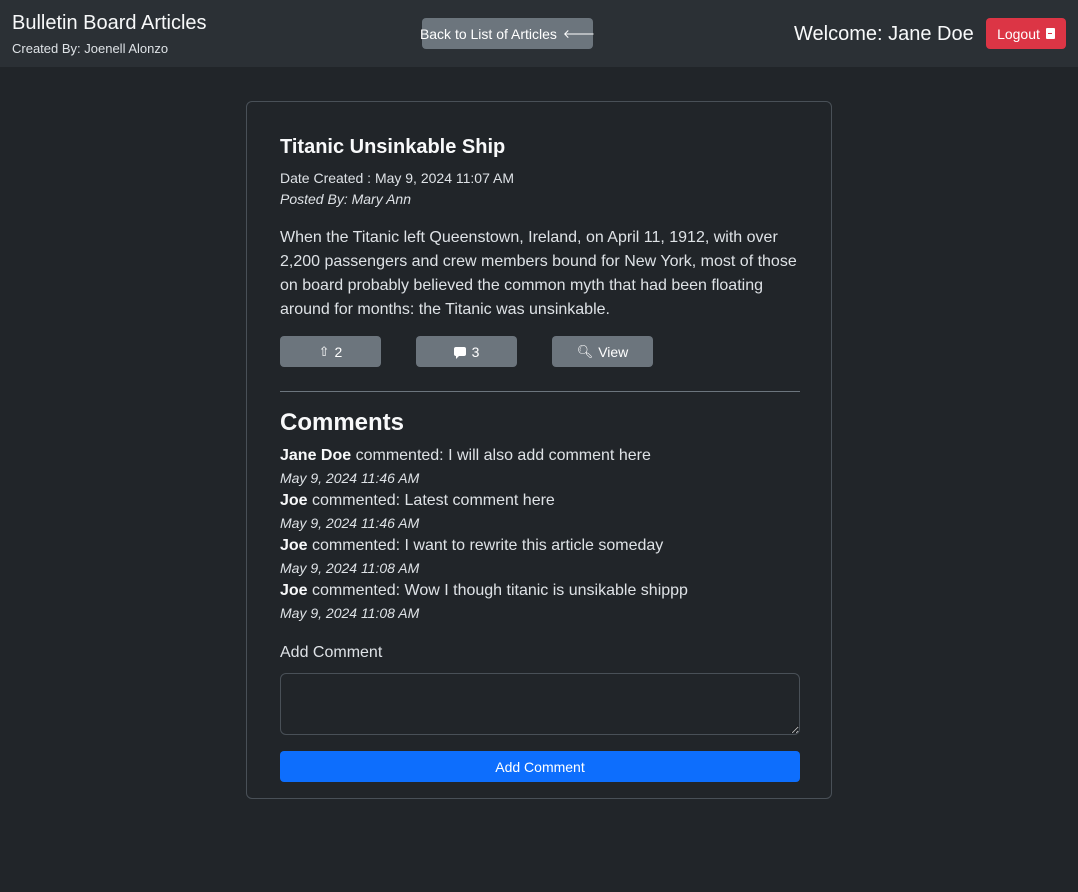 The height and width of the screenshot is (892, 1078). Describe the element at coordinates (345, 199) in the screenshot. I see `article-author: Posted By: Mary Ann` at that location.